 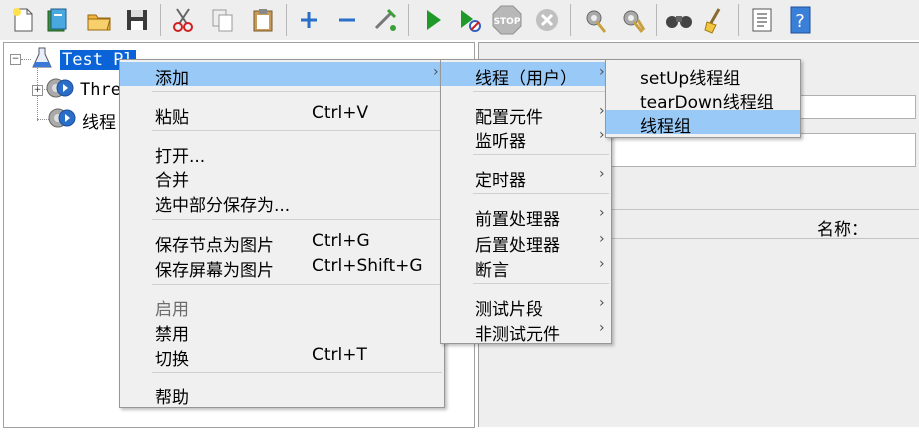 I want to click on clear-all-icon, so click(x=633, y=20).